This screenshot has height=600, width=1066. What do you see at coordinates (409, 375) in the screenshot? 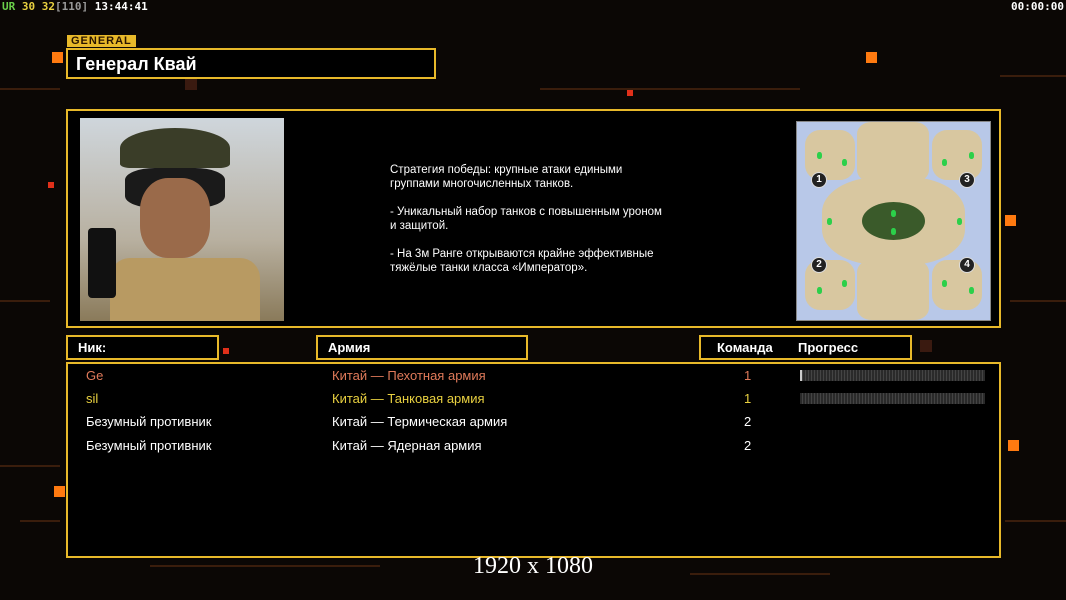
I see `player-army: Китай — Пехотная армия` at bounding box center [409, 375].